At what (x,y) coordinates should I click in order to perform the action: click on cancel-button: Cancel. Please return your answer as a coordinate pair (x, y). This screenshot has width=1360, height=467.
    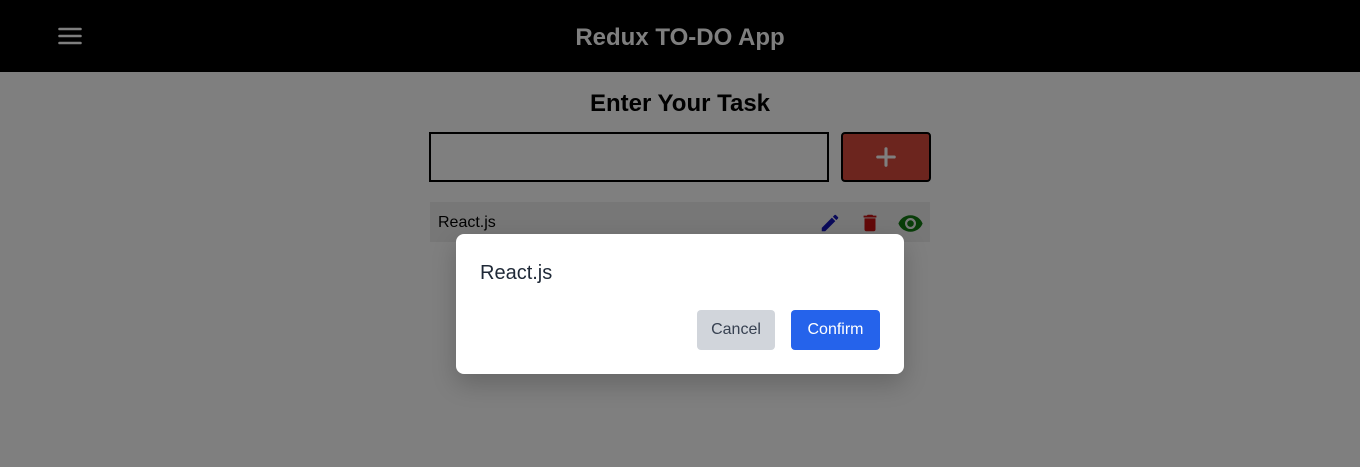
    Looking at the image, I should click on (736, 330).